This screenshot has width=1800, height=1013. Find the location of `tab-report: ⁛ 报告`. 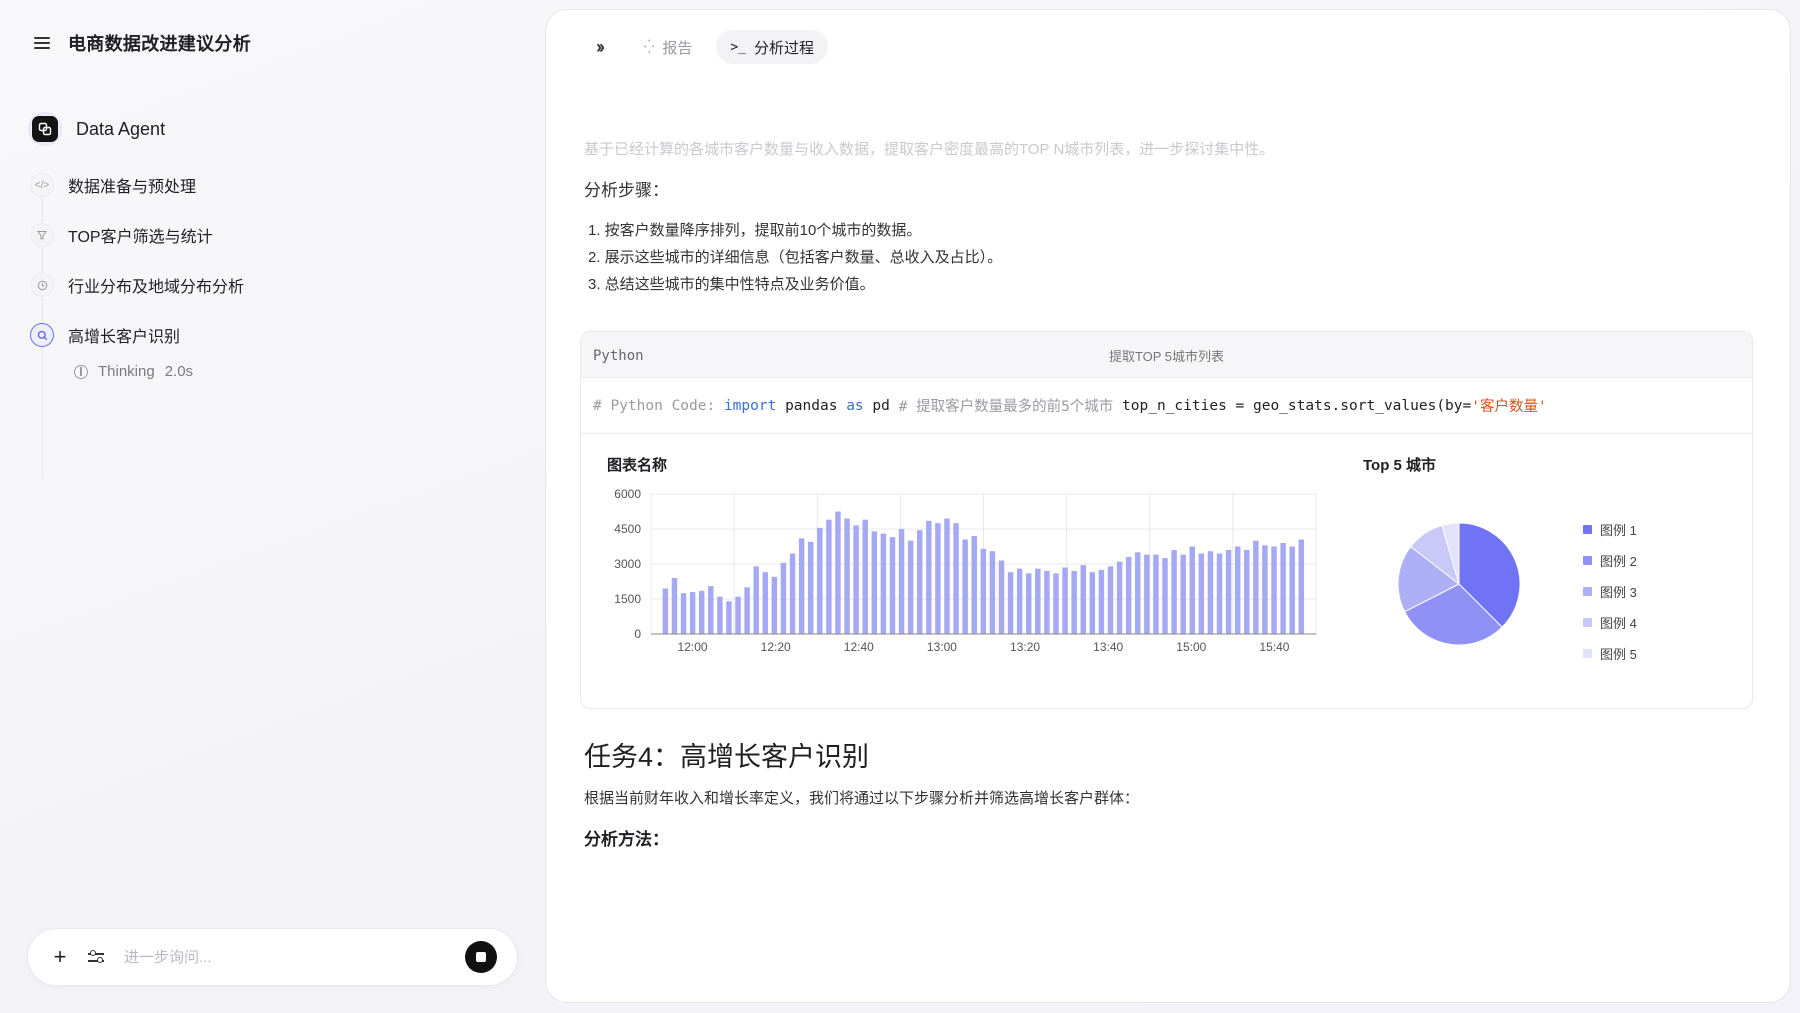

tab-report: ⁛ 报告 is located at coordinates (668, 47).